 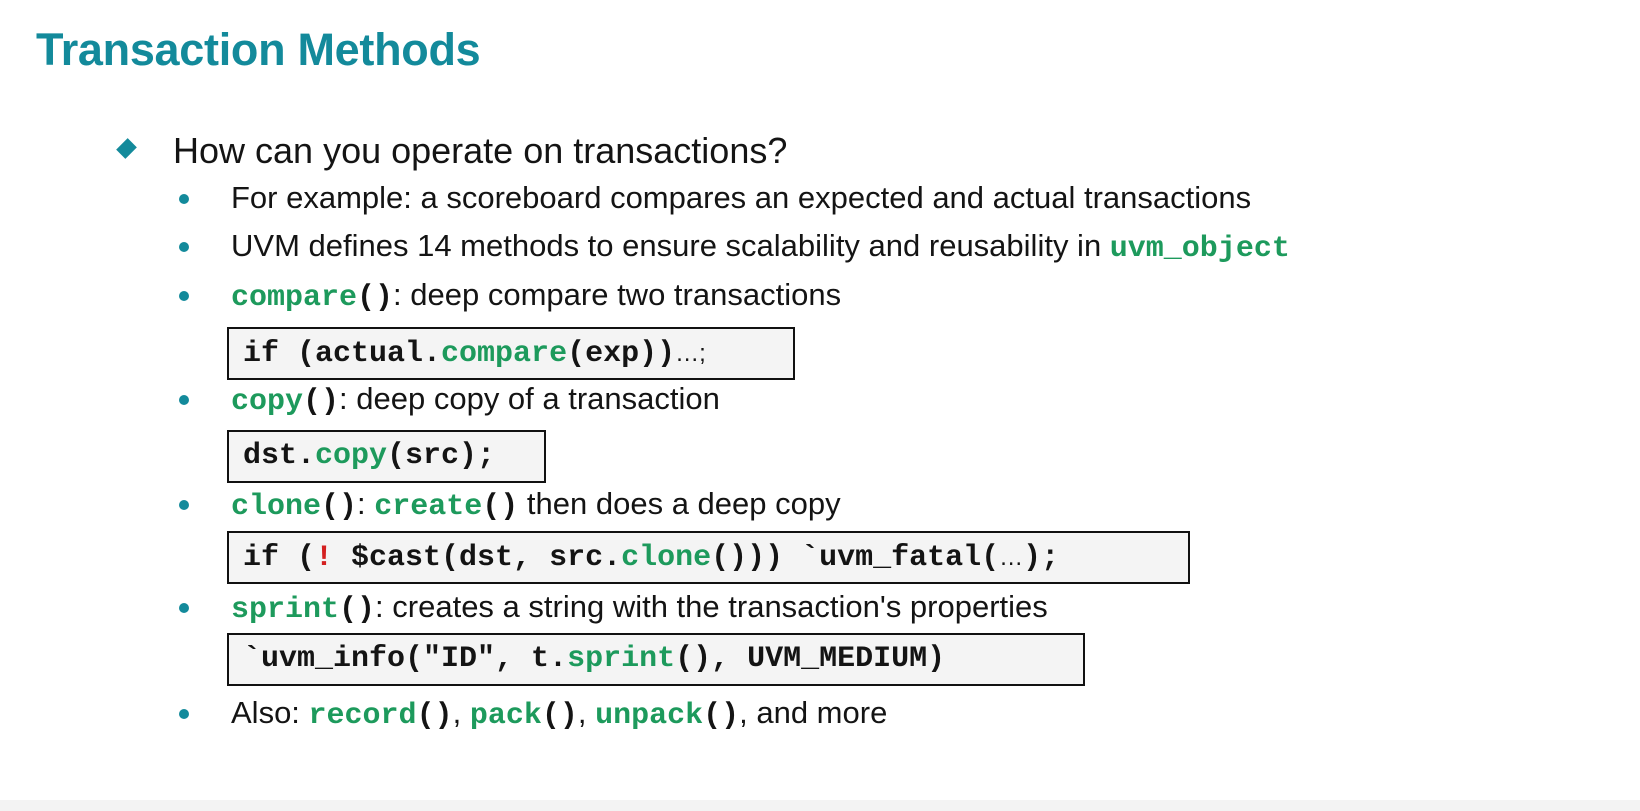 What do you see at coordinates (126, 148) in the screenshot?
I see `diamond-bullet-icon` at bounding box center [126, 148].